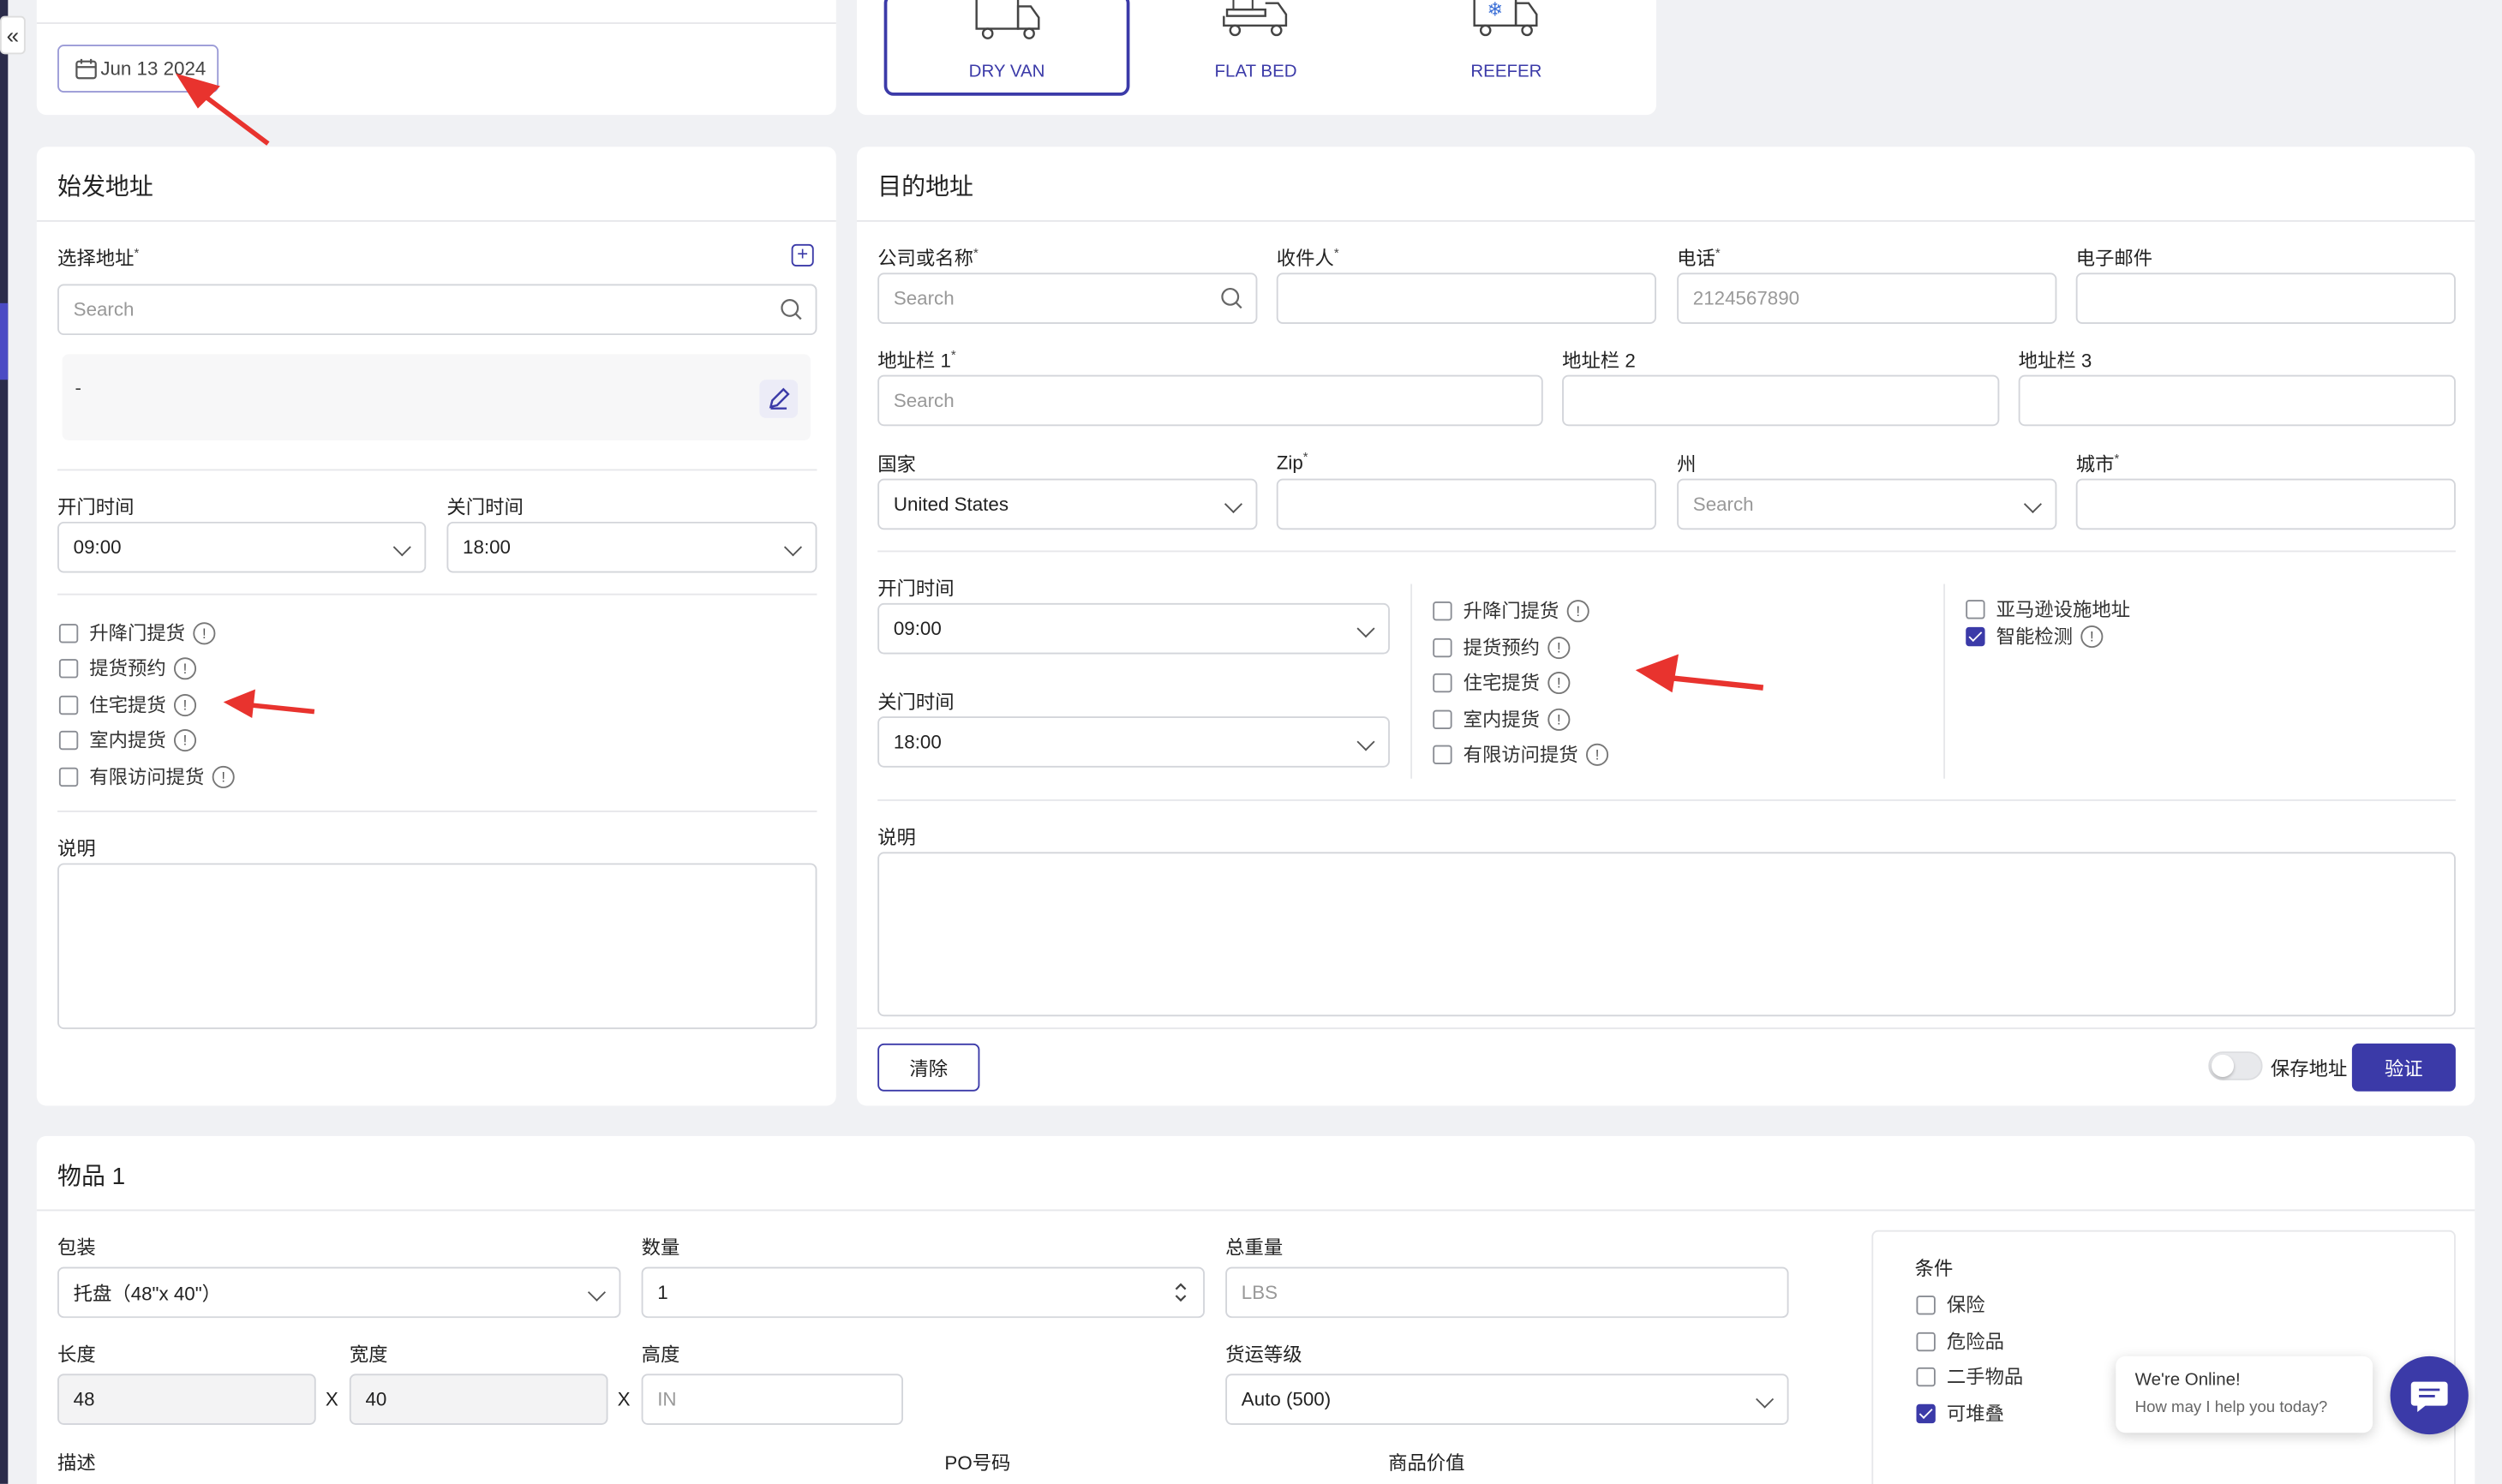  I want to click on pencil-icon, so click(779, 398).